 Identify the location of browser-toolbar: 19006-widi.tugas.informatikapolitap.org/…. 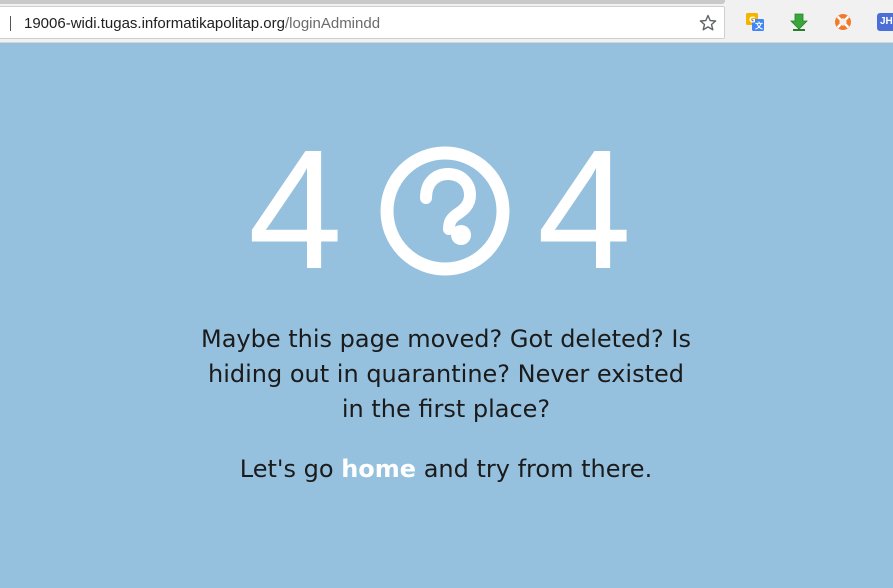
(446, 21).